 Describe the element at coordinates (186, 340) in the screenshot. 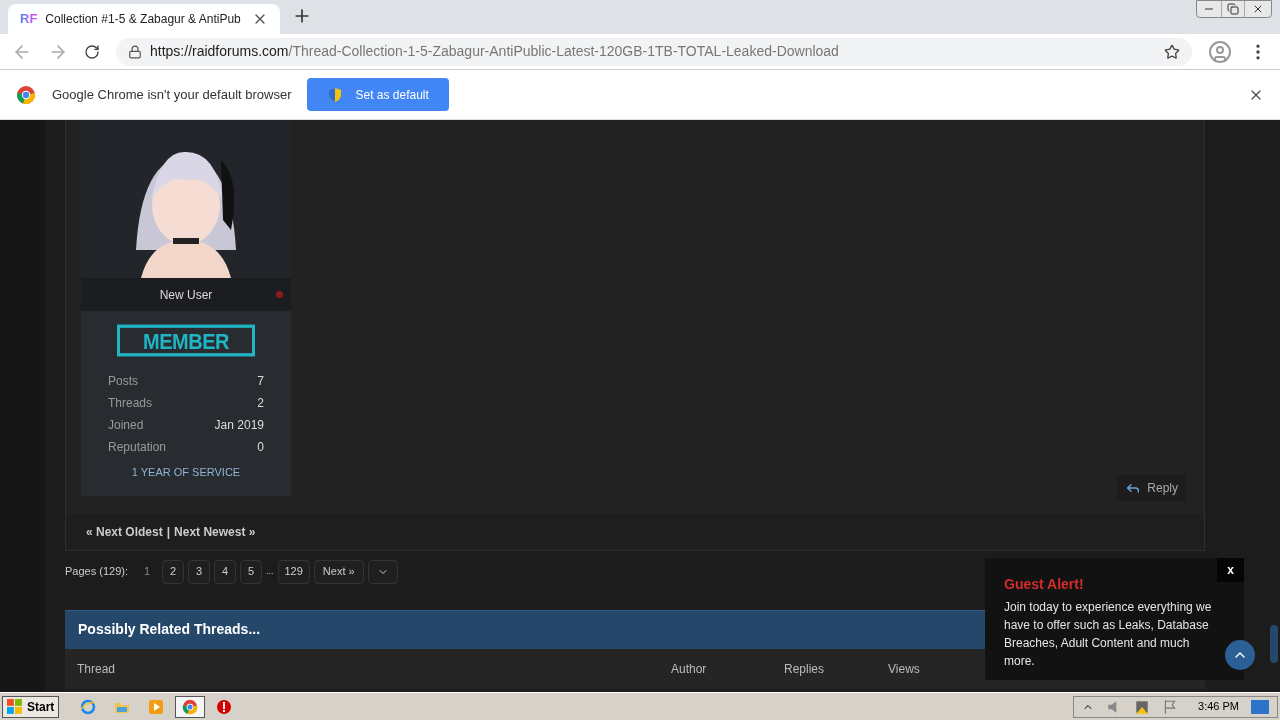

I see `rank-badge: MEMBER` at that location.